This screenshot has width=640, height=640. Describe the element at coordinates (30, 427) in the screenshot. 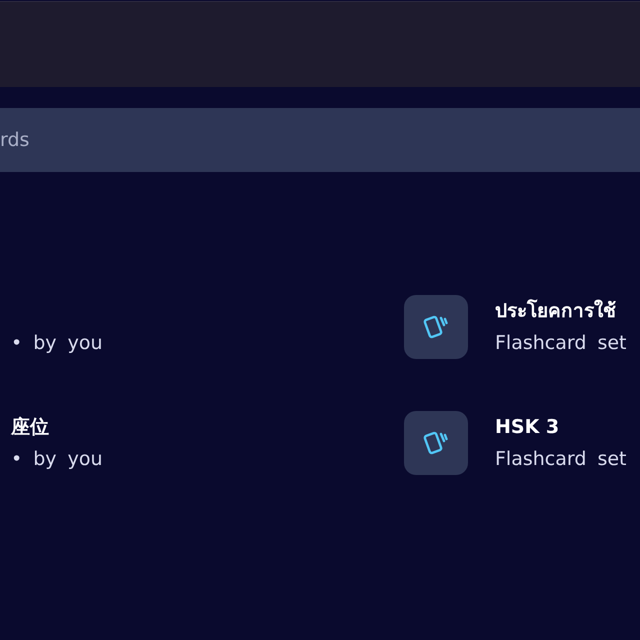

I see `set-title: 座位` at that location.